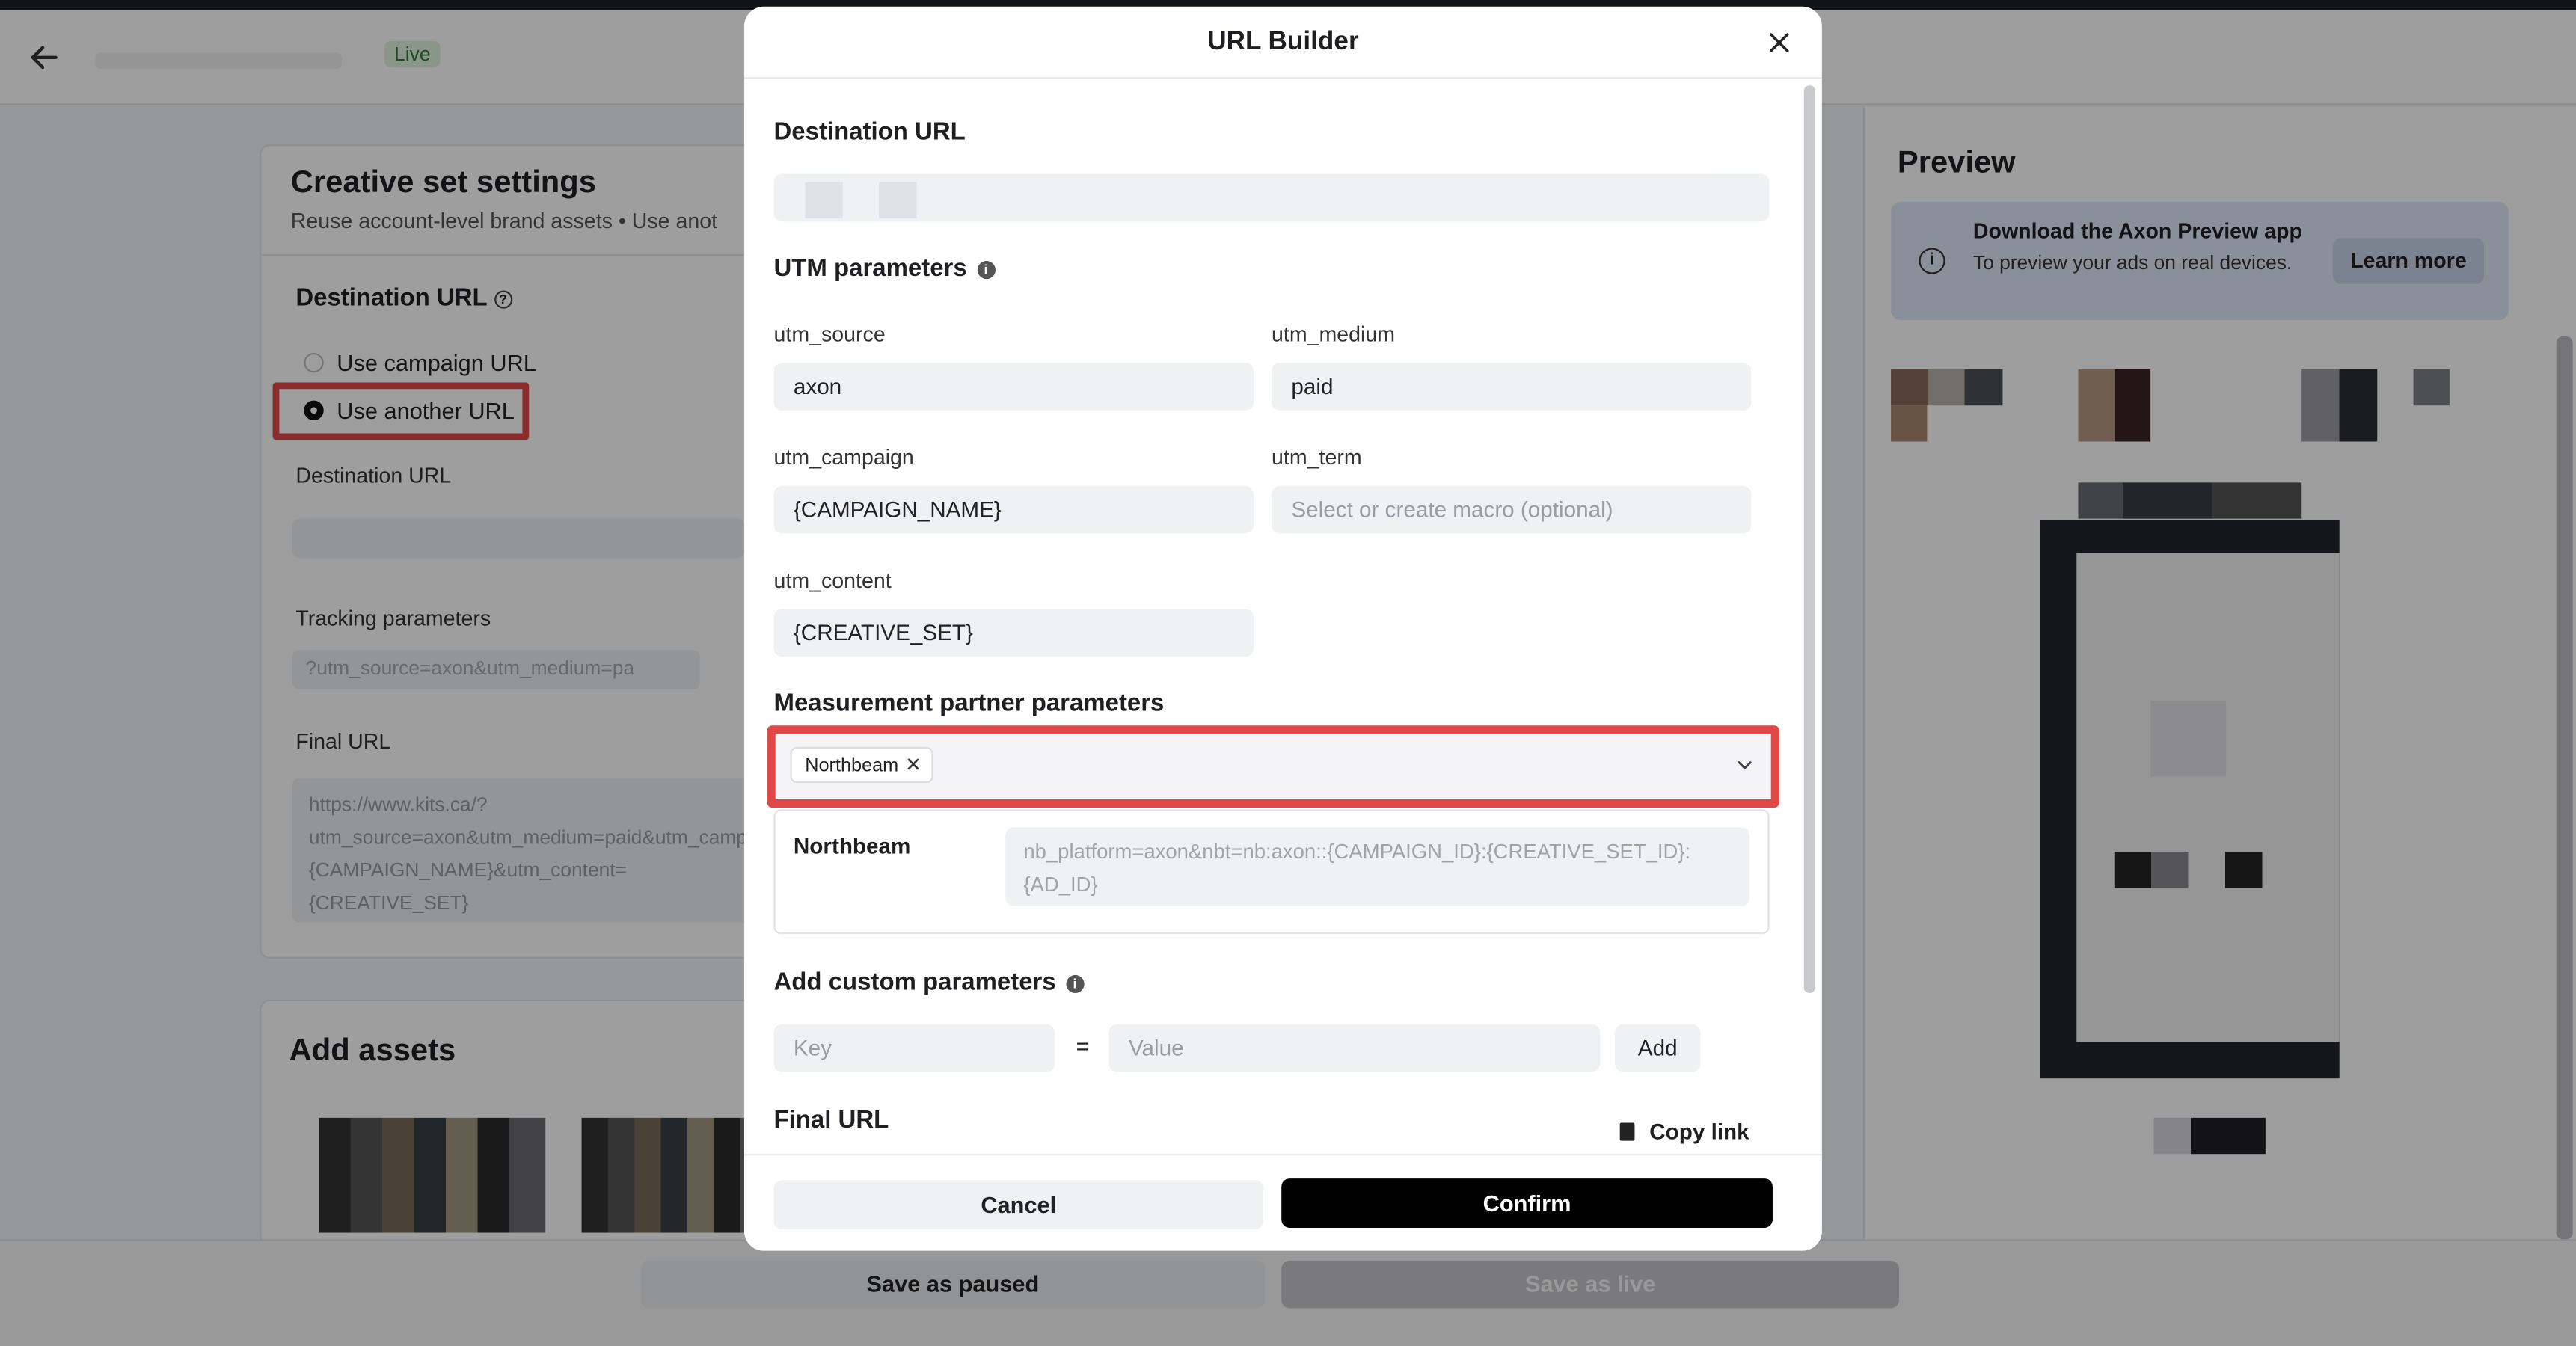 The width and height of the screenshot is (2576, 1346). Describe the element at coordinates (914, 982) in the screenshot. I see `custom-parameters-heading-text: Add custom parameters` at that location.